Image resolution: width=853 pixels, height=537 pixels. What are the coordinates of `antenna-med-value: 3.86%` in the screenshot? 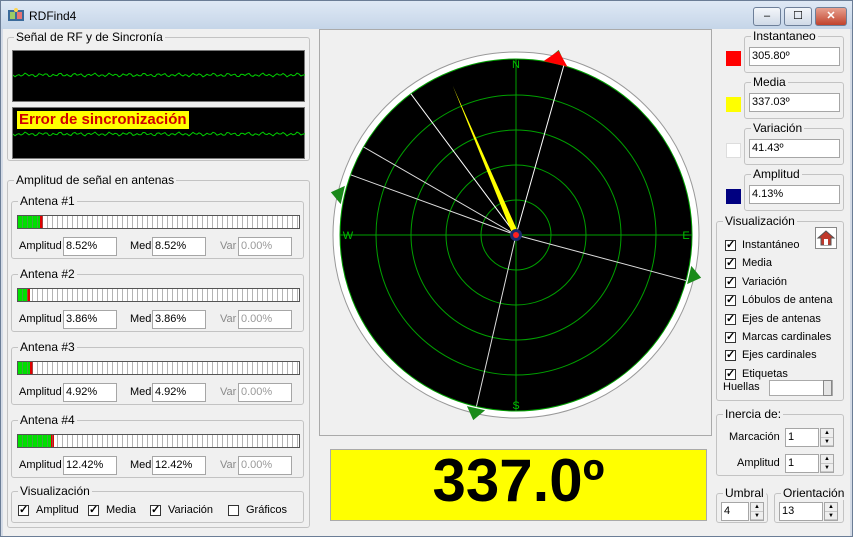 It's located at (179, 319).